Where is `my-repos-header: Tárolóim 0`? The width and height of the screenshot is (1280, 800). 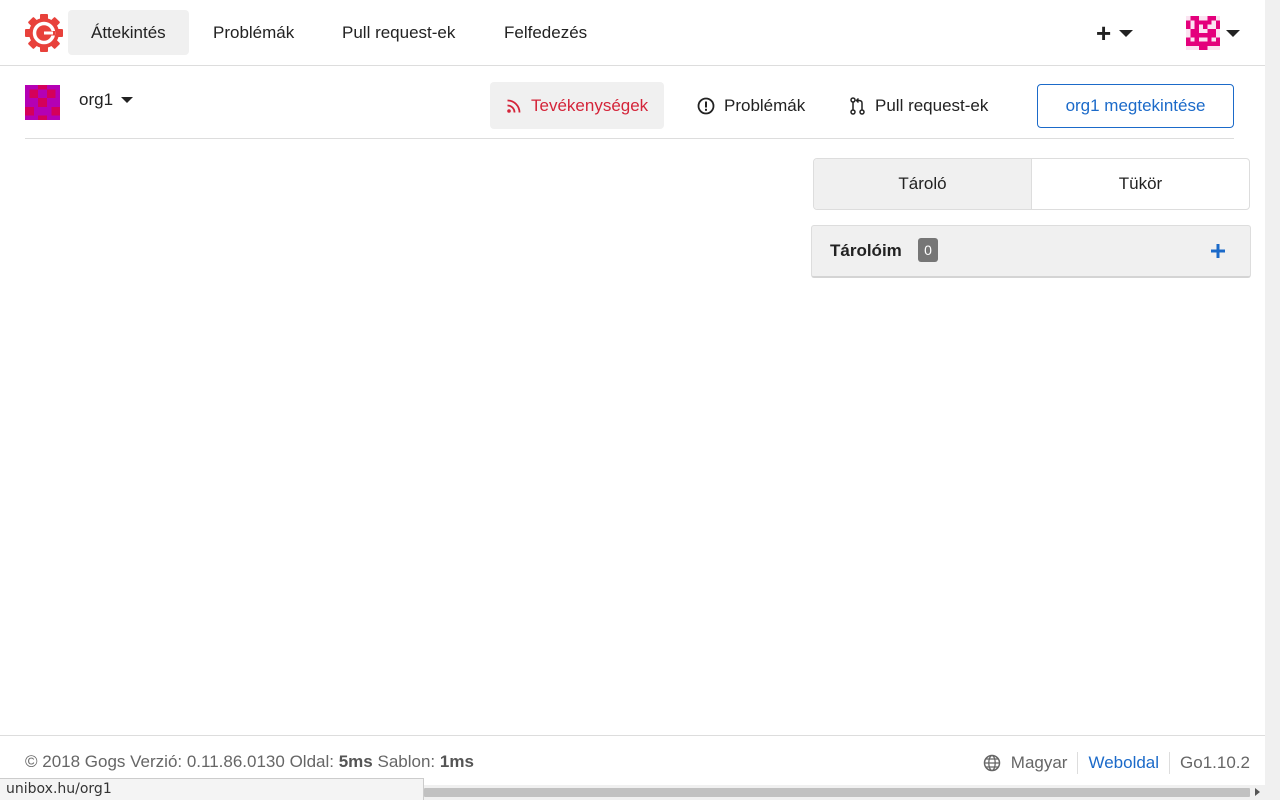 my-repos-header: Tárolóim 0 is located at coordinates (1031, 251).